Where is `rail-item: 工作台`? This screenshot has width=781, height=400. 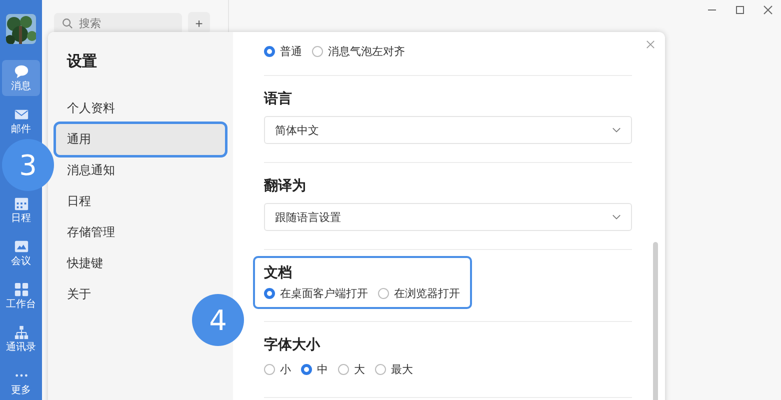 rail-item: 工作台 is located at coordinates (21, 296).